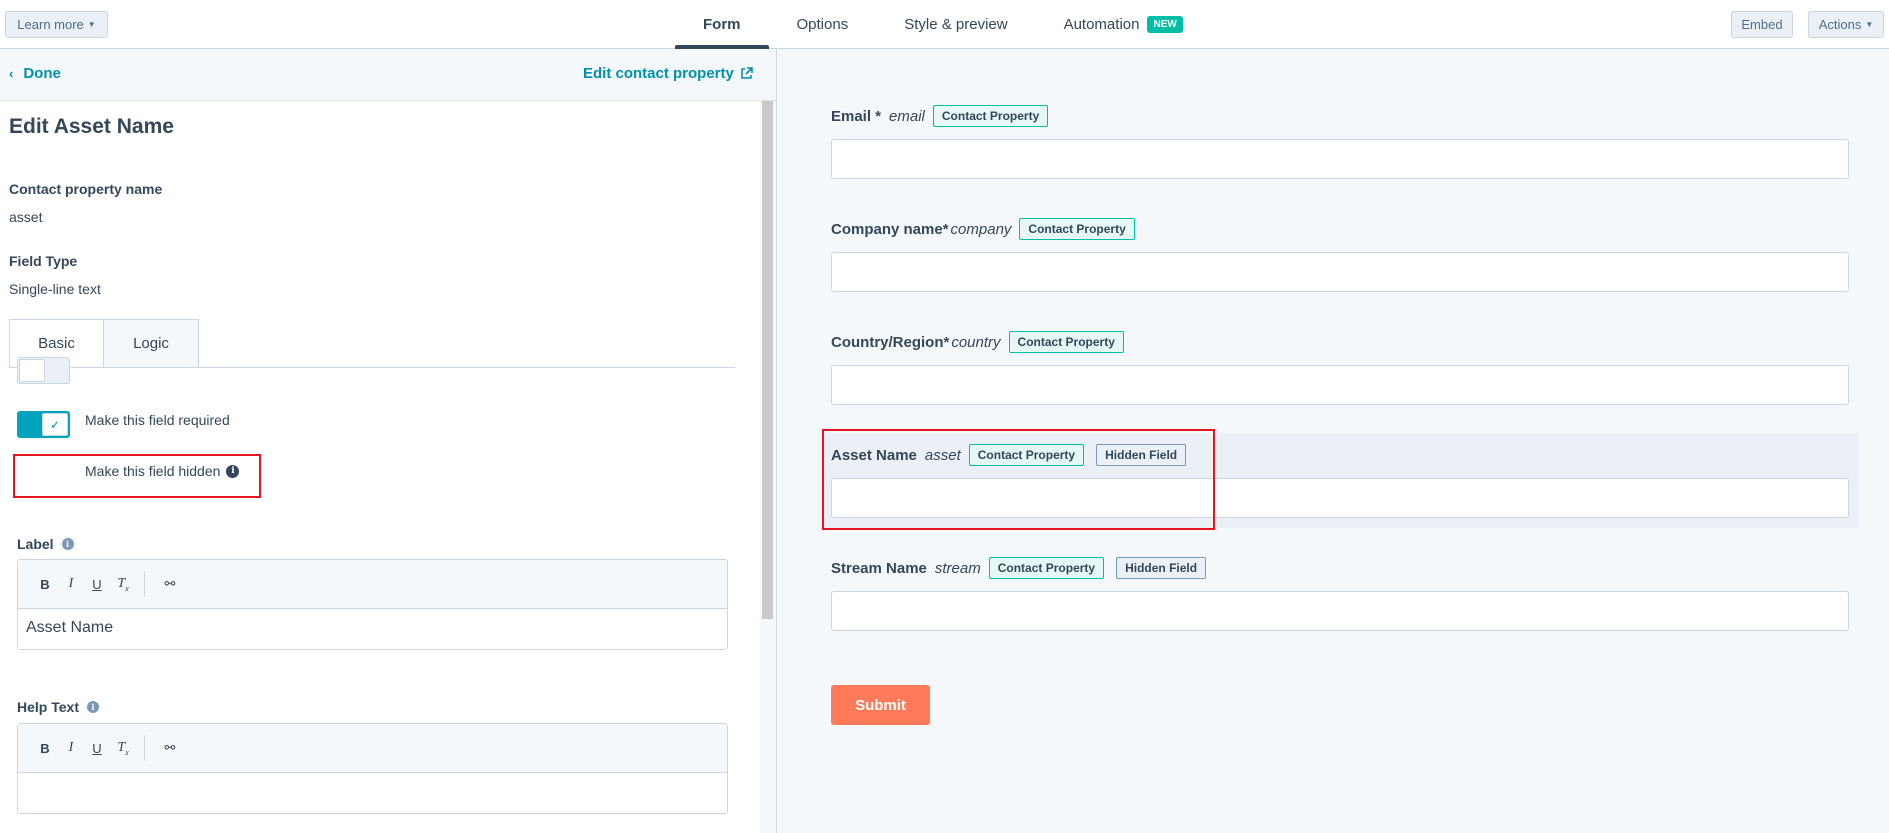 This screenshot has height=833, width=1889. I want to click on help-text-rich-text-editor: B I U Tx ⚯, so click(372, 768).